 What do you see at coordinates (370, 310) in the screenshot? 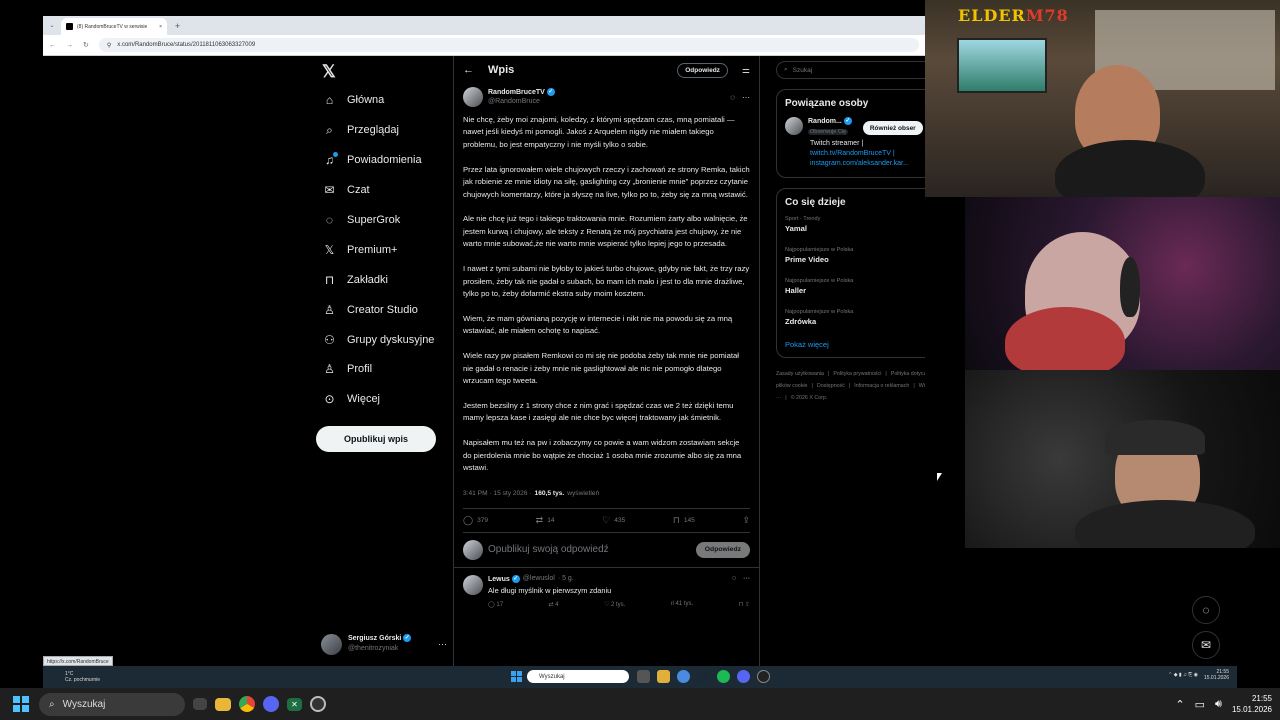
I see `nav-item-8: ♙ Creator Studio` at bounding box center [370, 310].